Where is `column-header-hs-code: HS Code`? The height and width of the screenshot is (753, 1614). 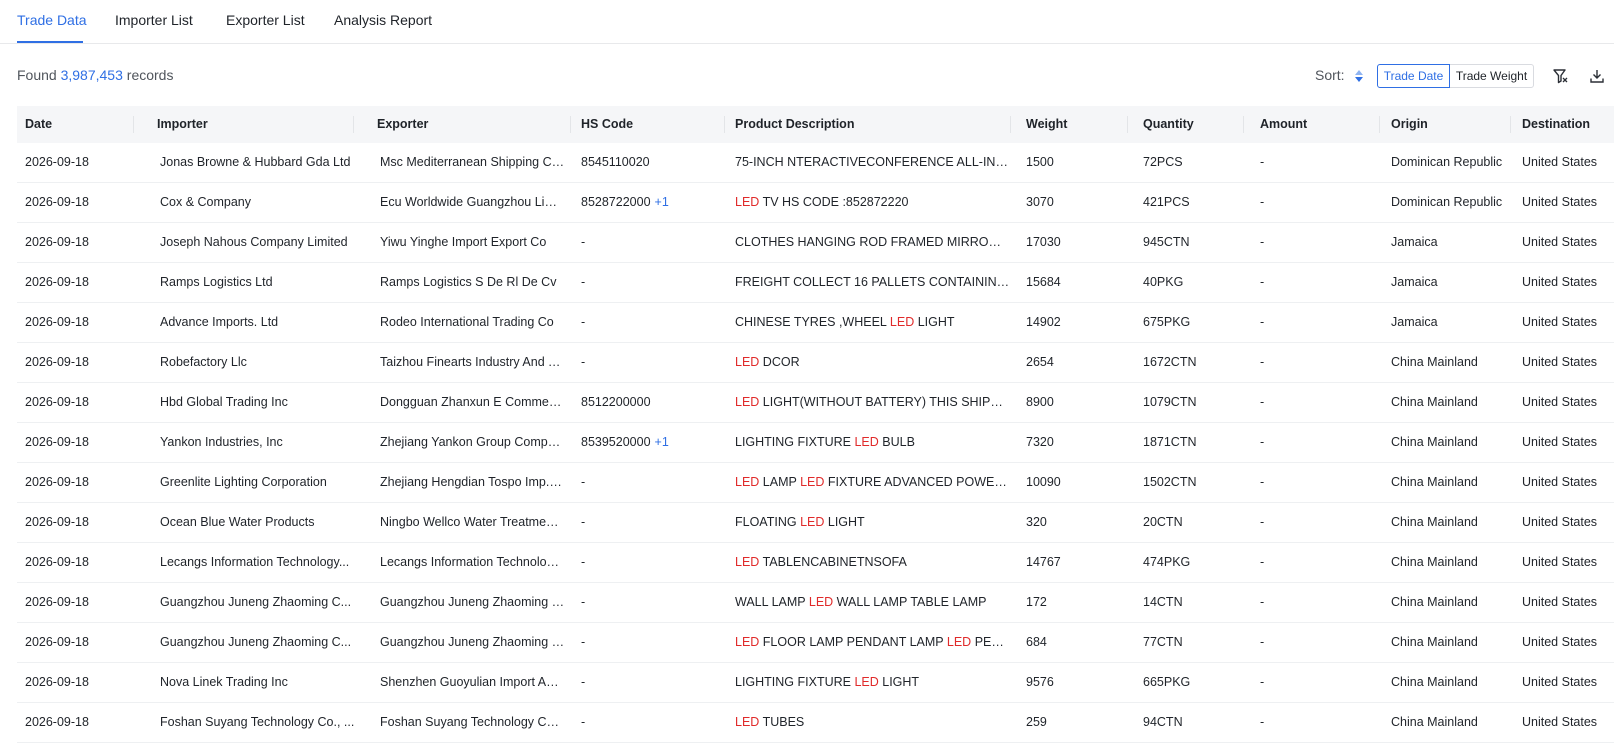 column-header-hs-code: HS Code is located at coordinates (607, 124).